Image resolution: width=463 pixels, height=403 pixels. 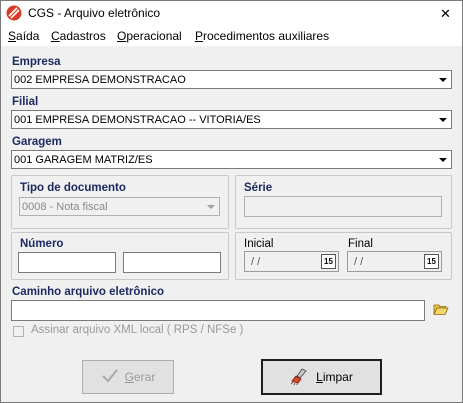 I want to click on limpar-label: Limpar, so click(x=334, y=377).